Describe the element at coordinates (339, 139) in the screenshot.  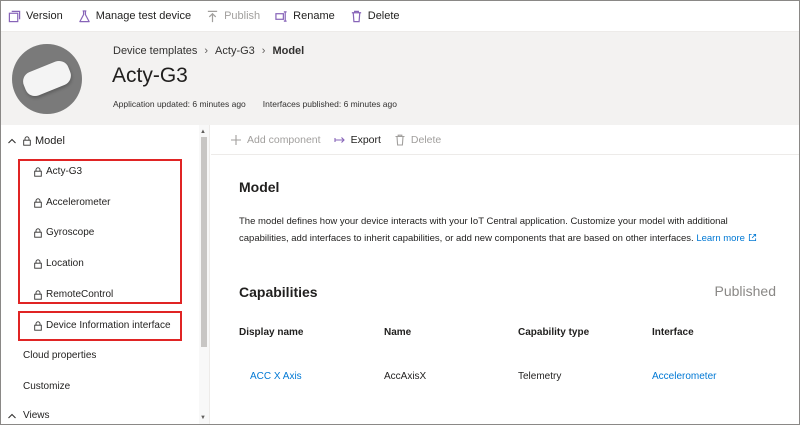
I see `export-arrow-icon` at that location.